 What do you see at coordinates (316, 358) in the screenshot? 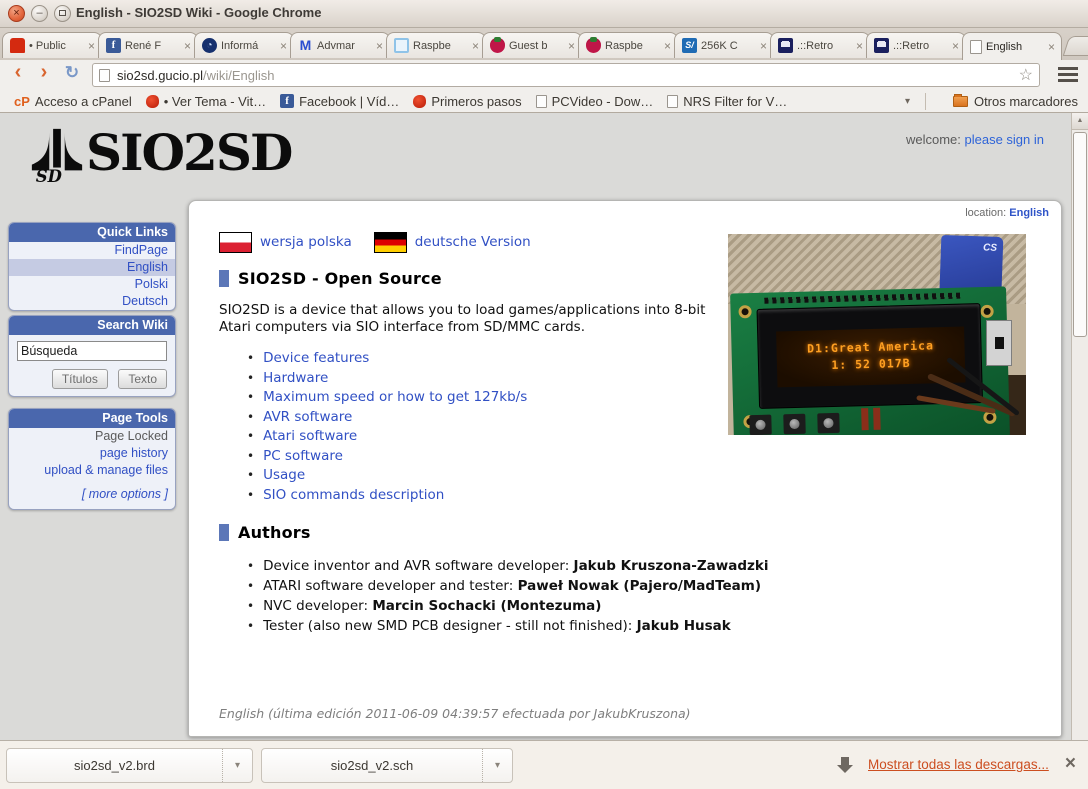
I see `device-features-link: Device features` at bounding box center [316, 358].